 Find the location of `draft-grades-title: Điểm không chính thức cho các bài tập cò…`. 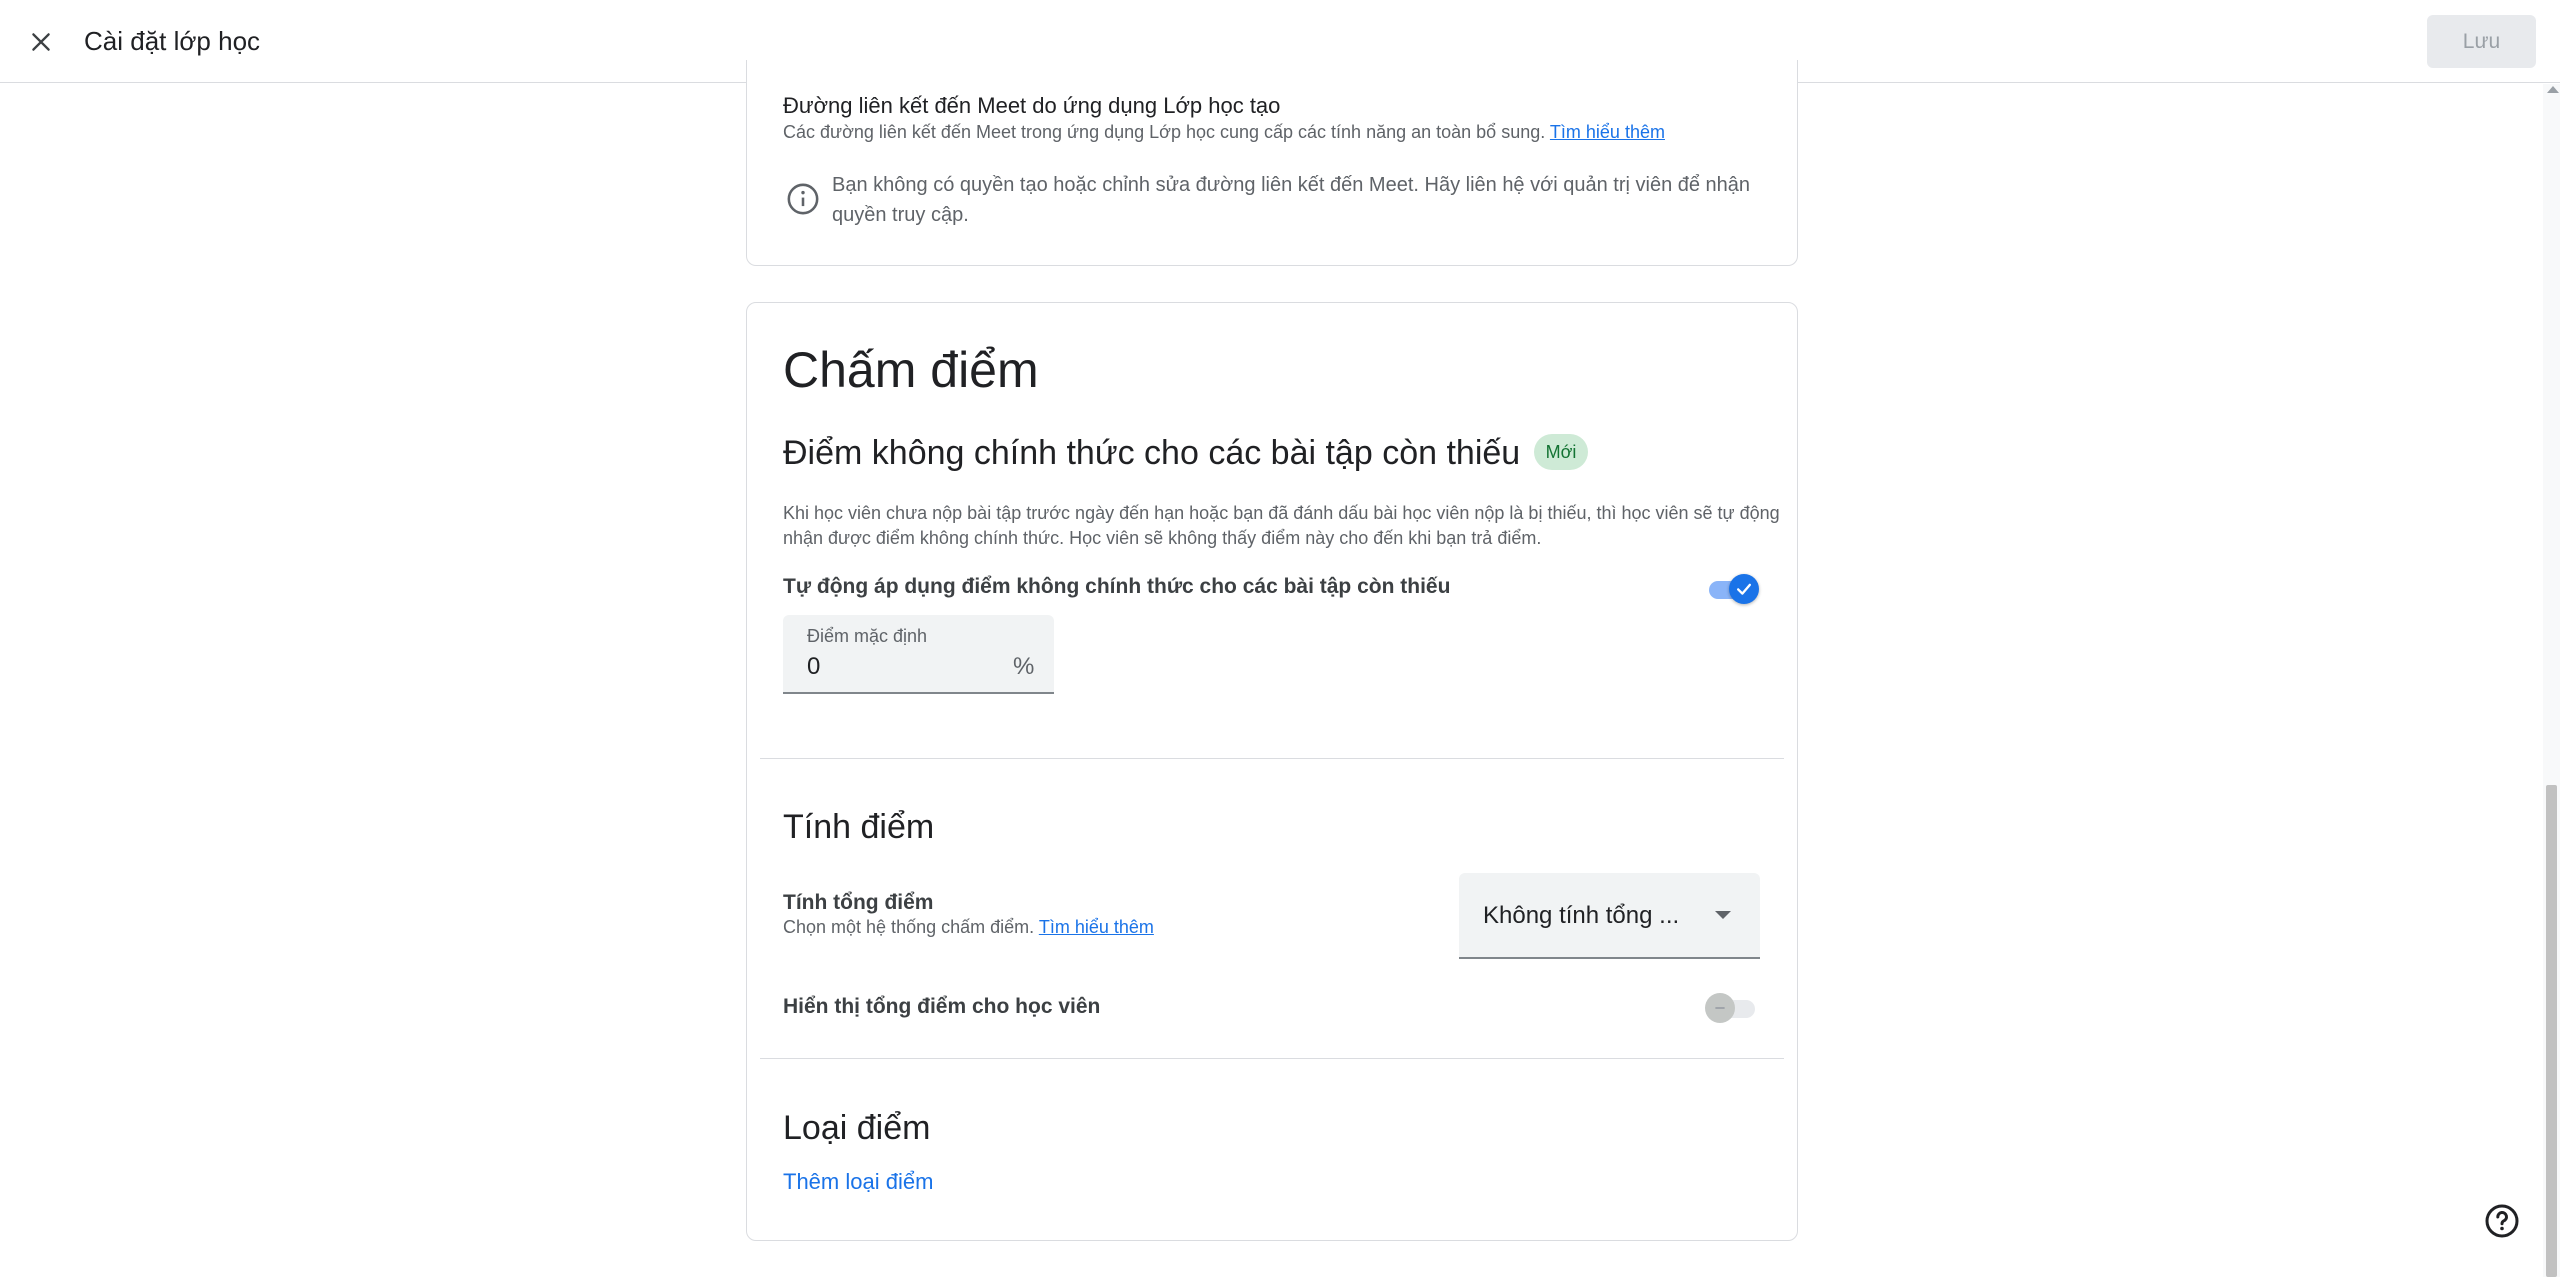

draft-grades-title: Điểm không chính thức cho các bài tập cò… is located at coordinates (1152, 453).